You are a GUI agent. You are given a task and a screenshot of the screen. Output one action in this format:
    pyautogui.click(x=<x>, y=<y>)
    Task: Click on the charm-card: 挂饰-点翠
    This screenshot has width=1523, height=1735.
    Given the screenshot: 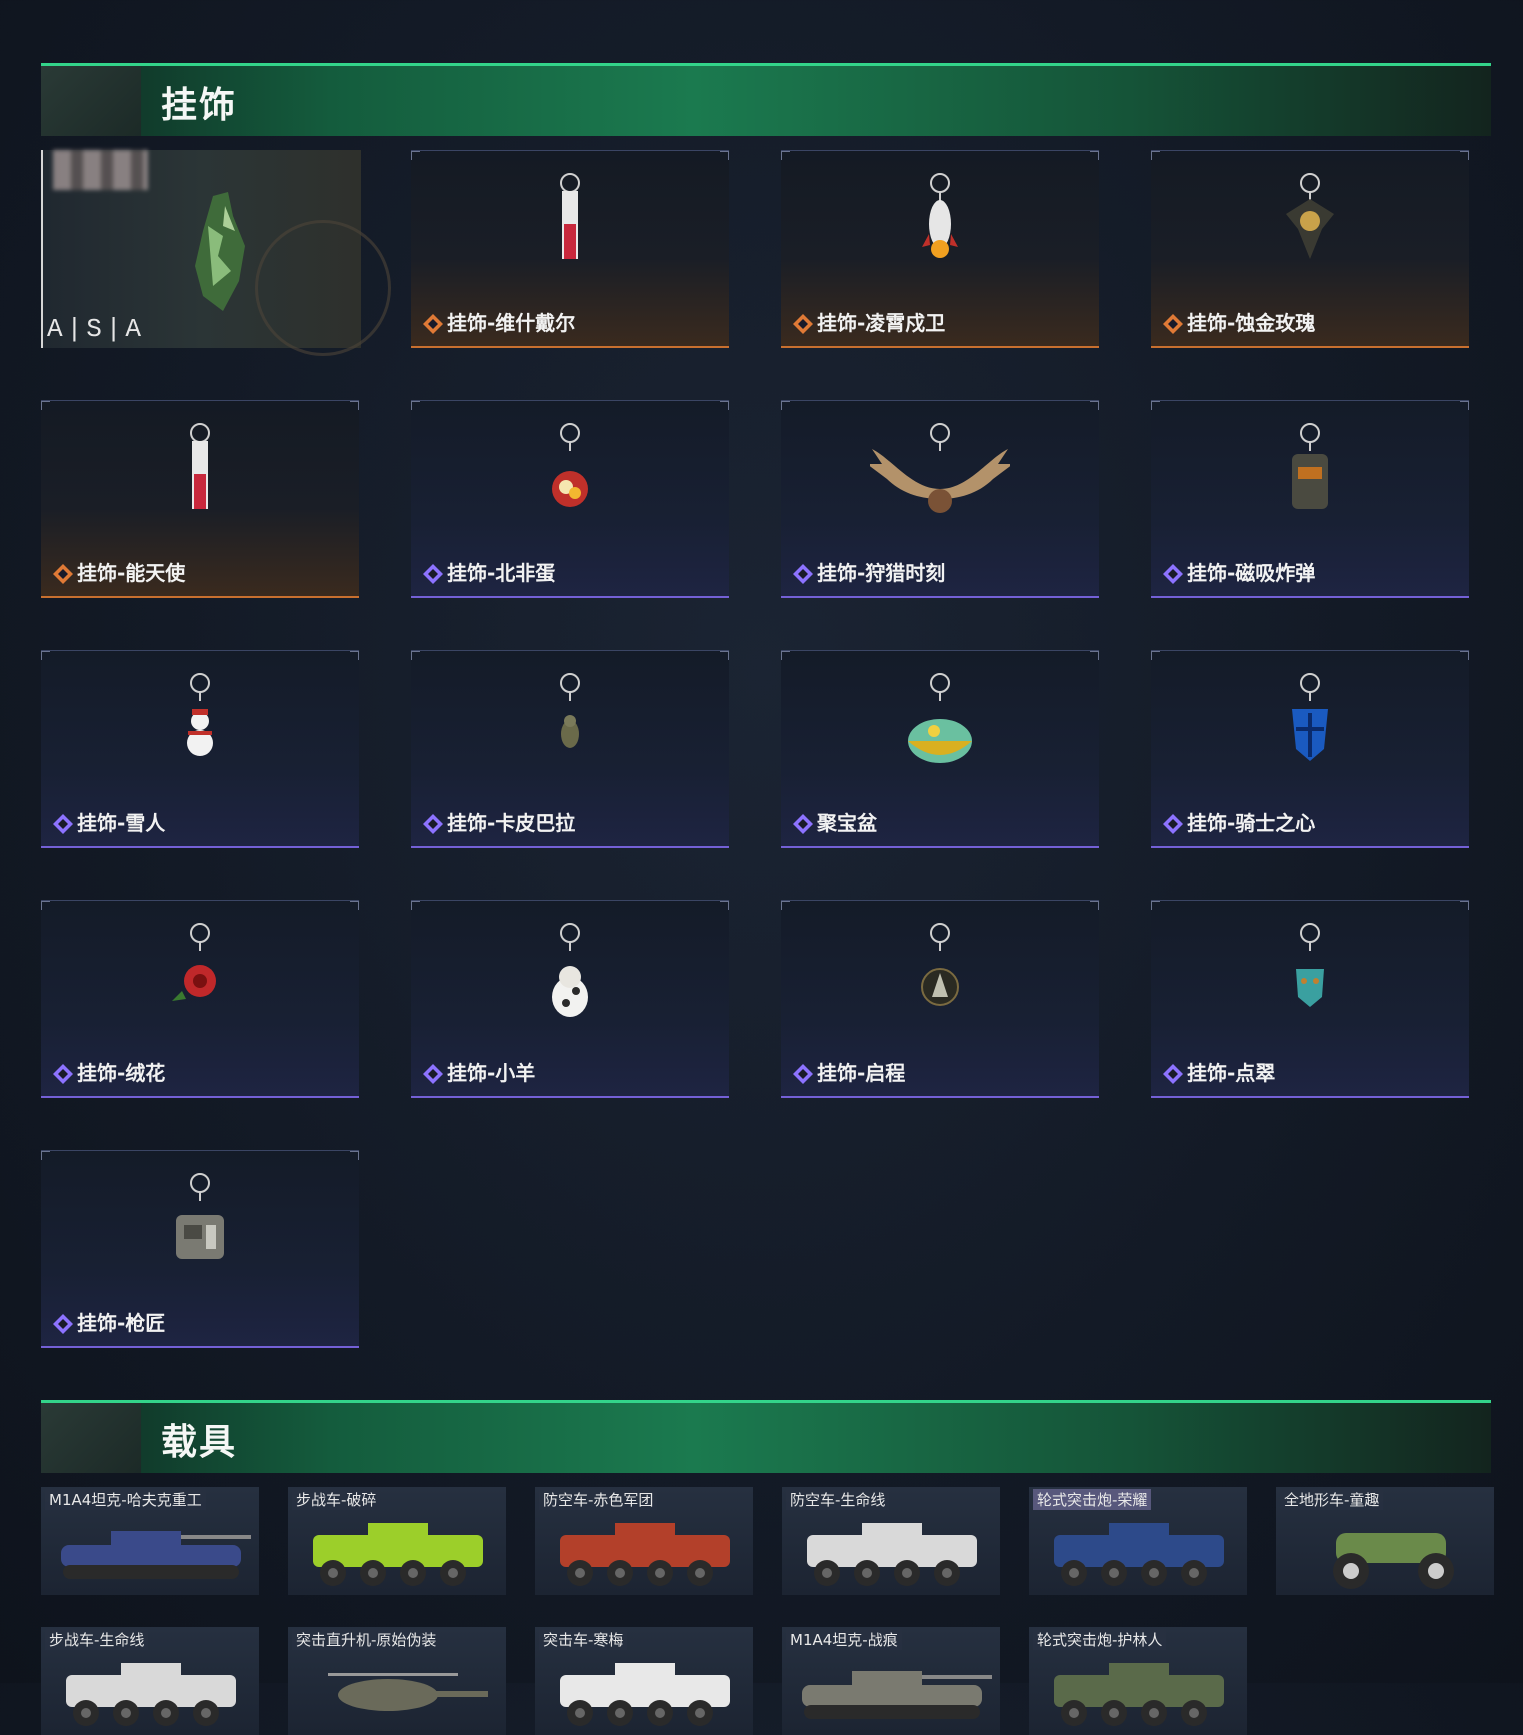 What is the action you would take?
    pyautogui.click(x=1310, y=999)
    